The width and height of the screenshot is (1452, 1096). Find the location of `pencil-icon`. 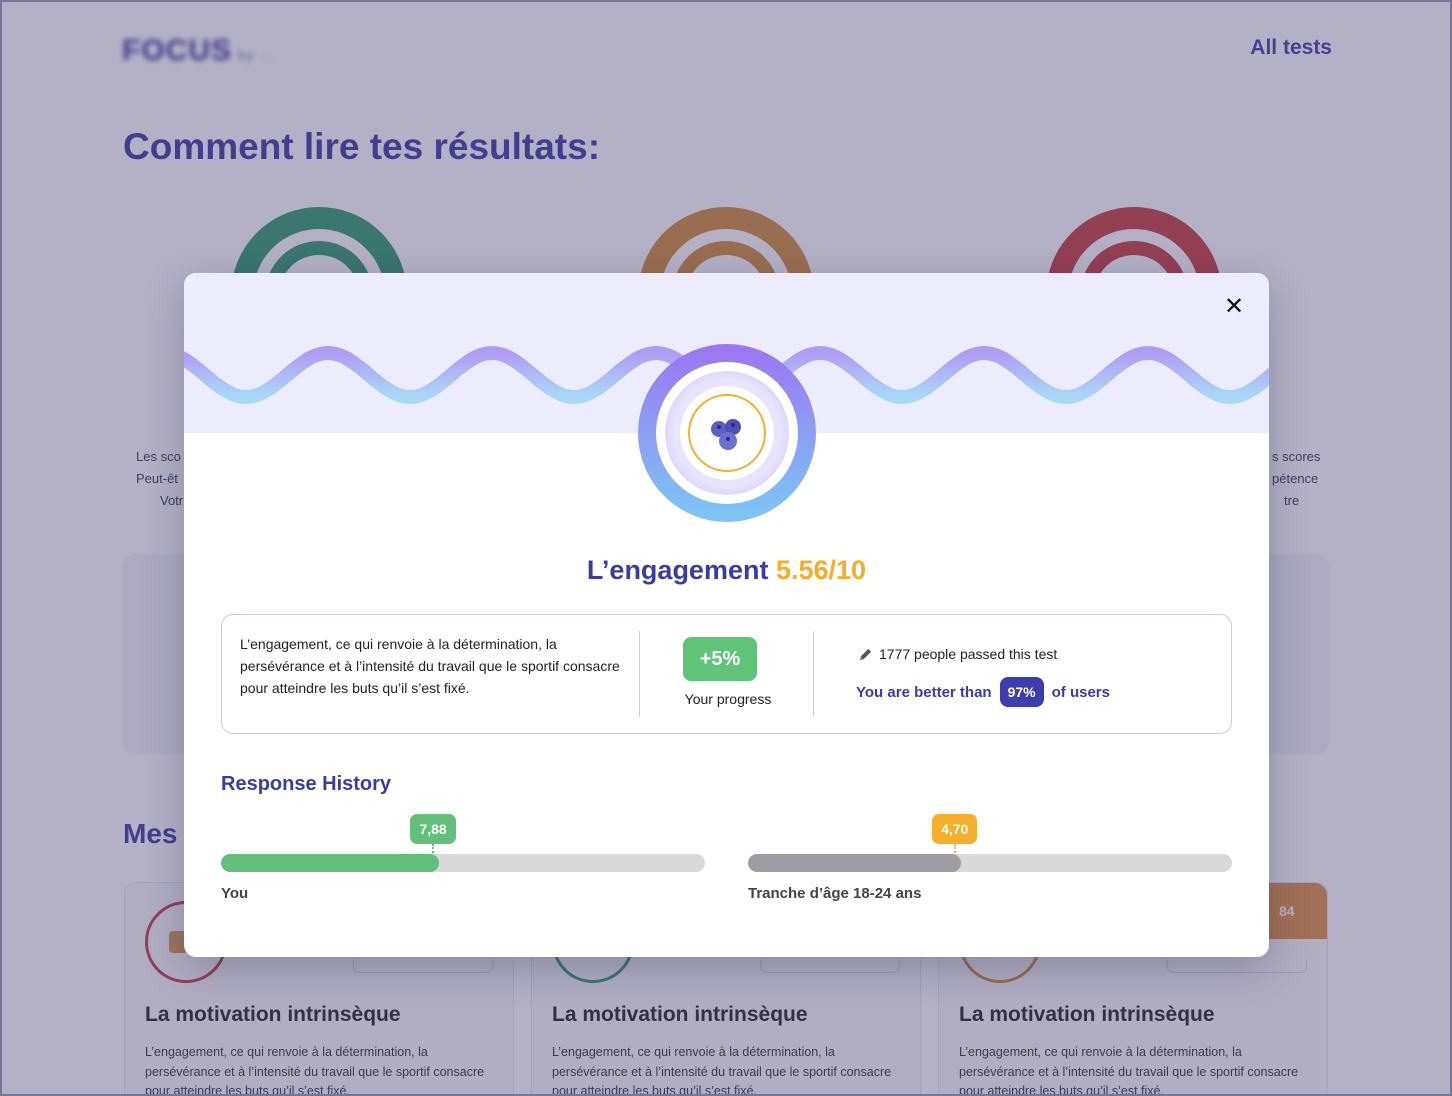

pencil-icon is located at coordinates (865, 654).